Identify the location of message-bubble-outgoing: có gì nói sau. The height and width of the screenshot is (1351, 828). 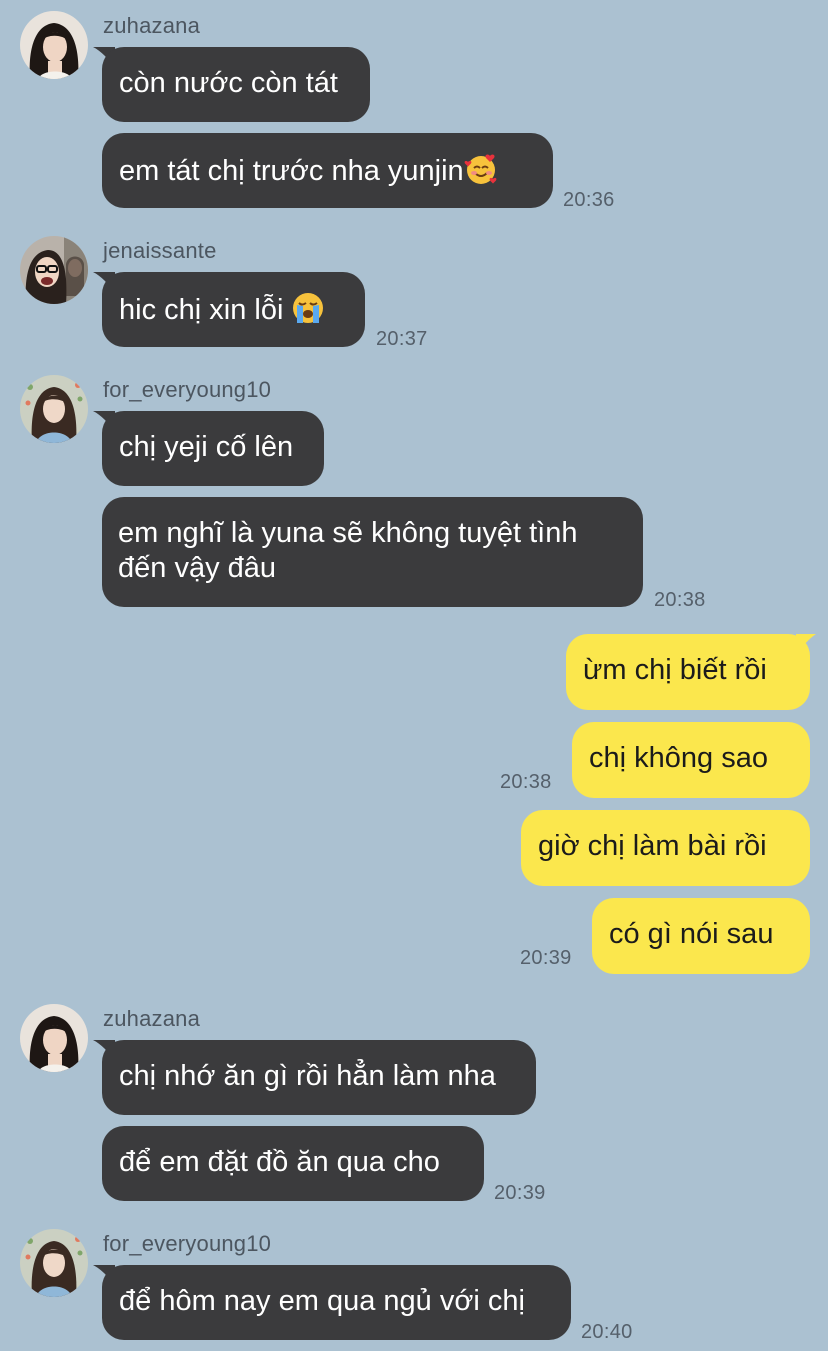
(701, 936).